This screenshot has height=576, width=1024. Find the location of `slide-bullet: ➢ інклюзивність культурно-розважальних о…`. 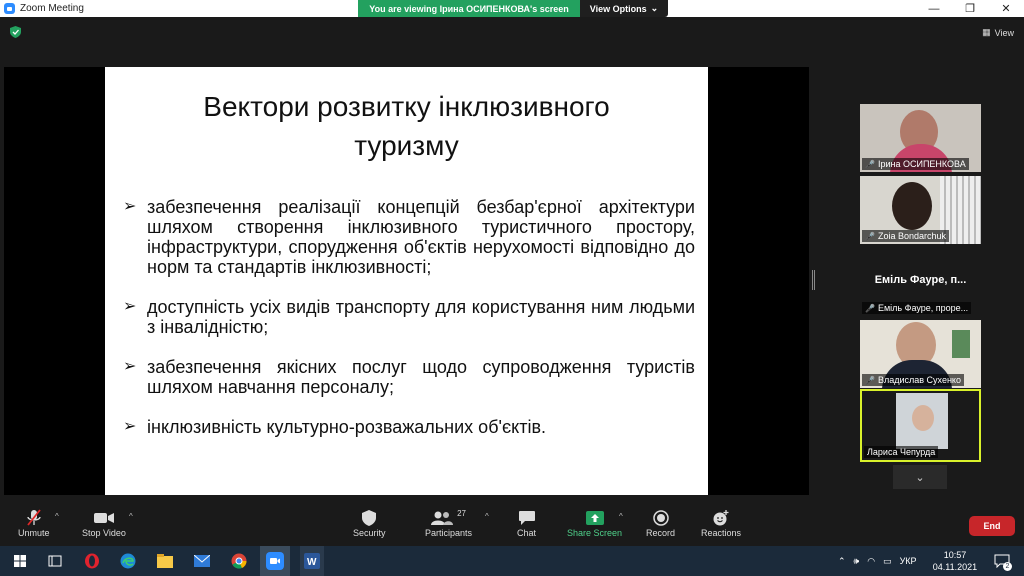

slide-bullet: ➢ інклюзивність культурно-розважальних о… is located at coordinates (409, 427).